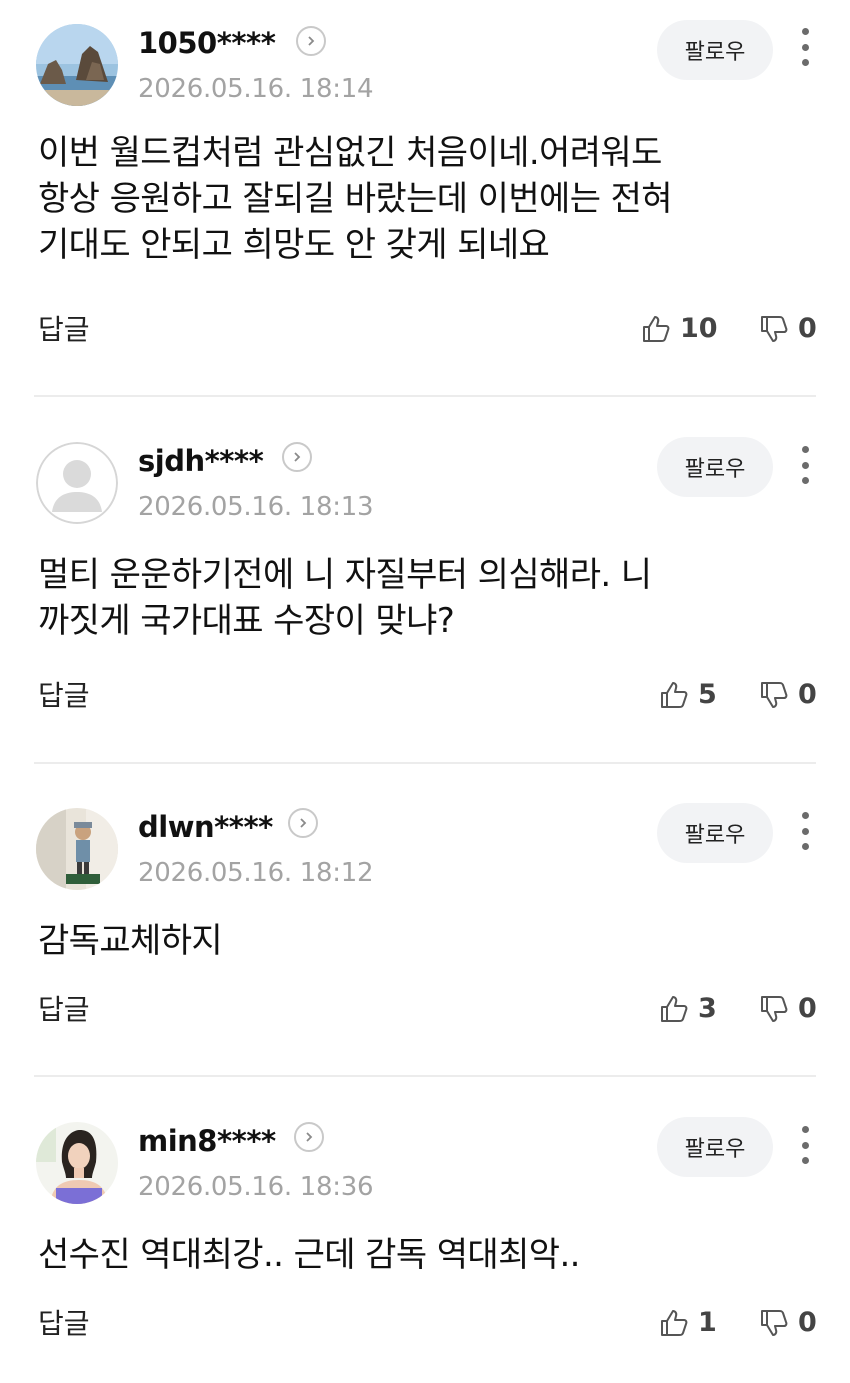 The width and height of the screenshot is (850, 1383). I want to click on like-count: 3, so click(707, 1008).